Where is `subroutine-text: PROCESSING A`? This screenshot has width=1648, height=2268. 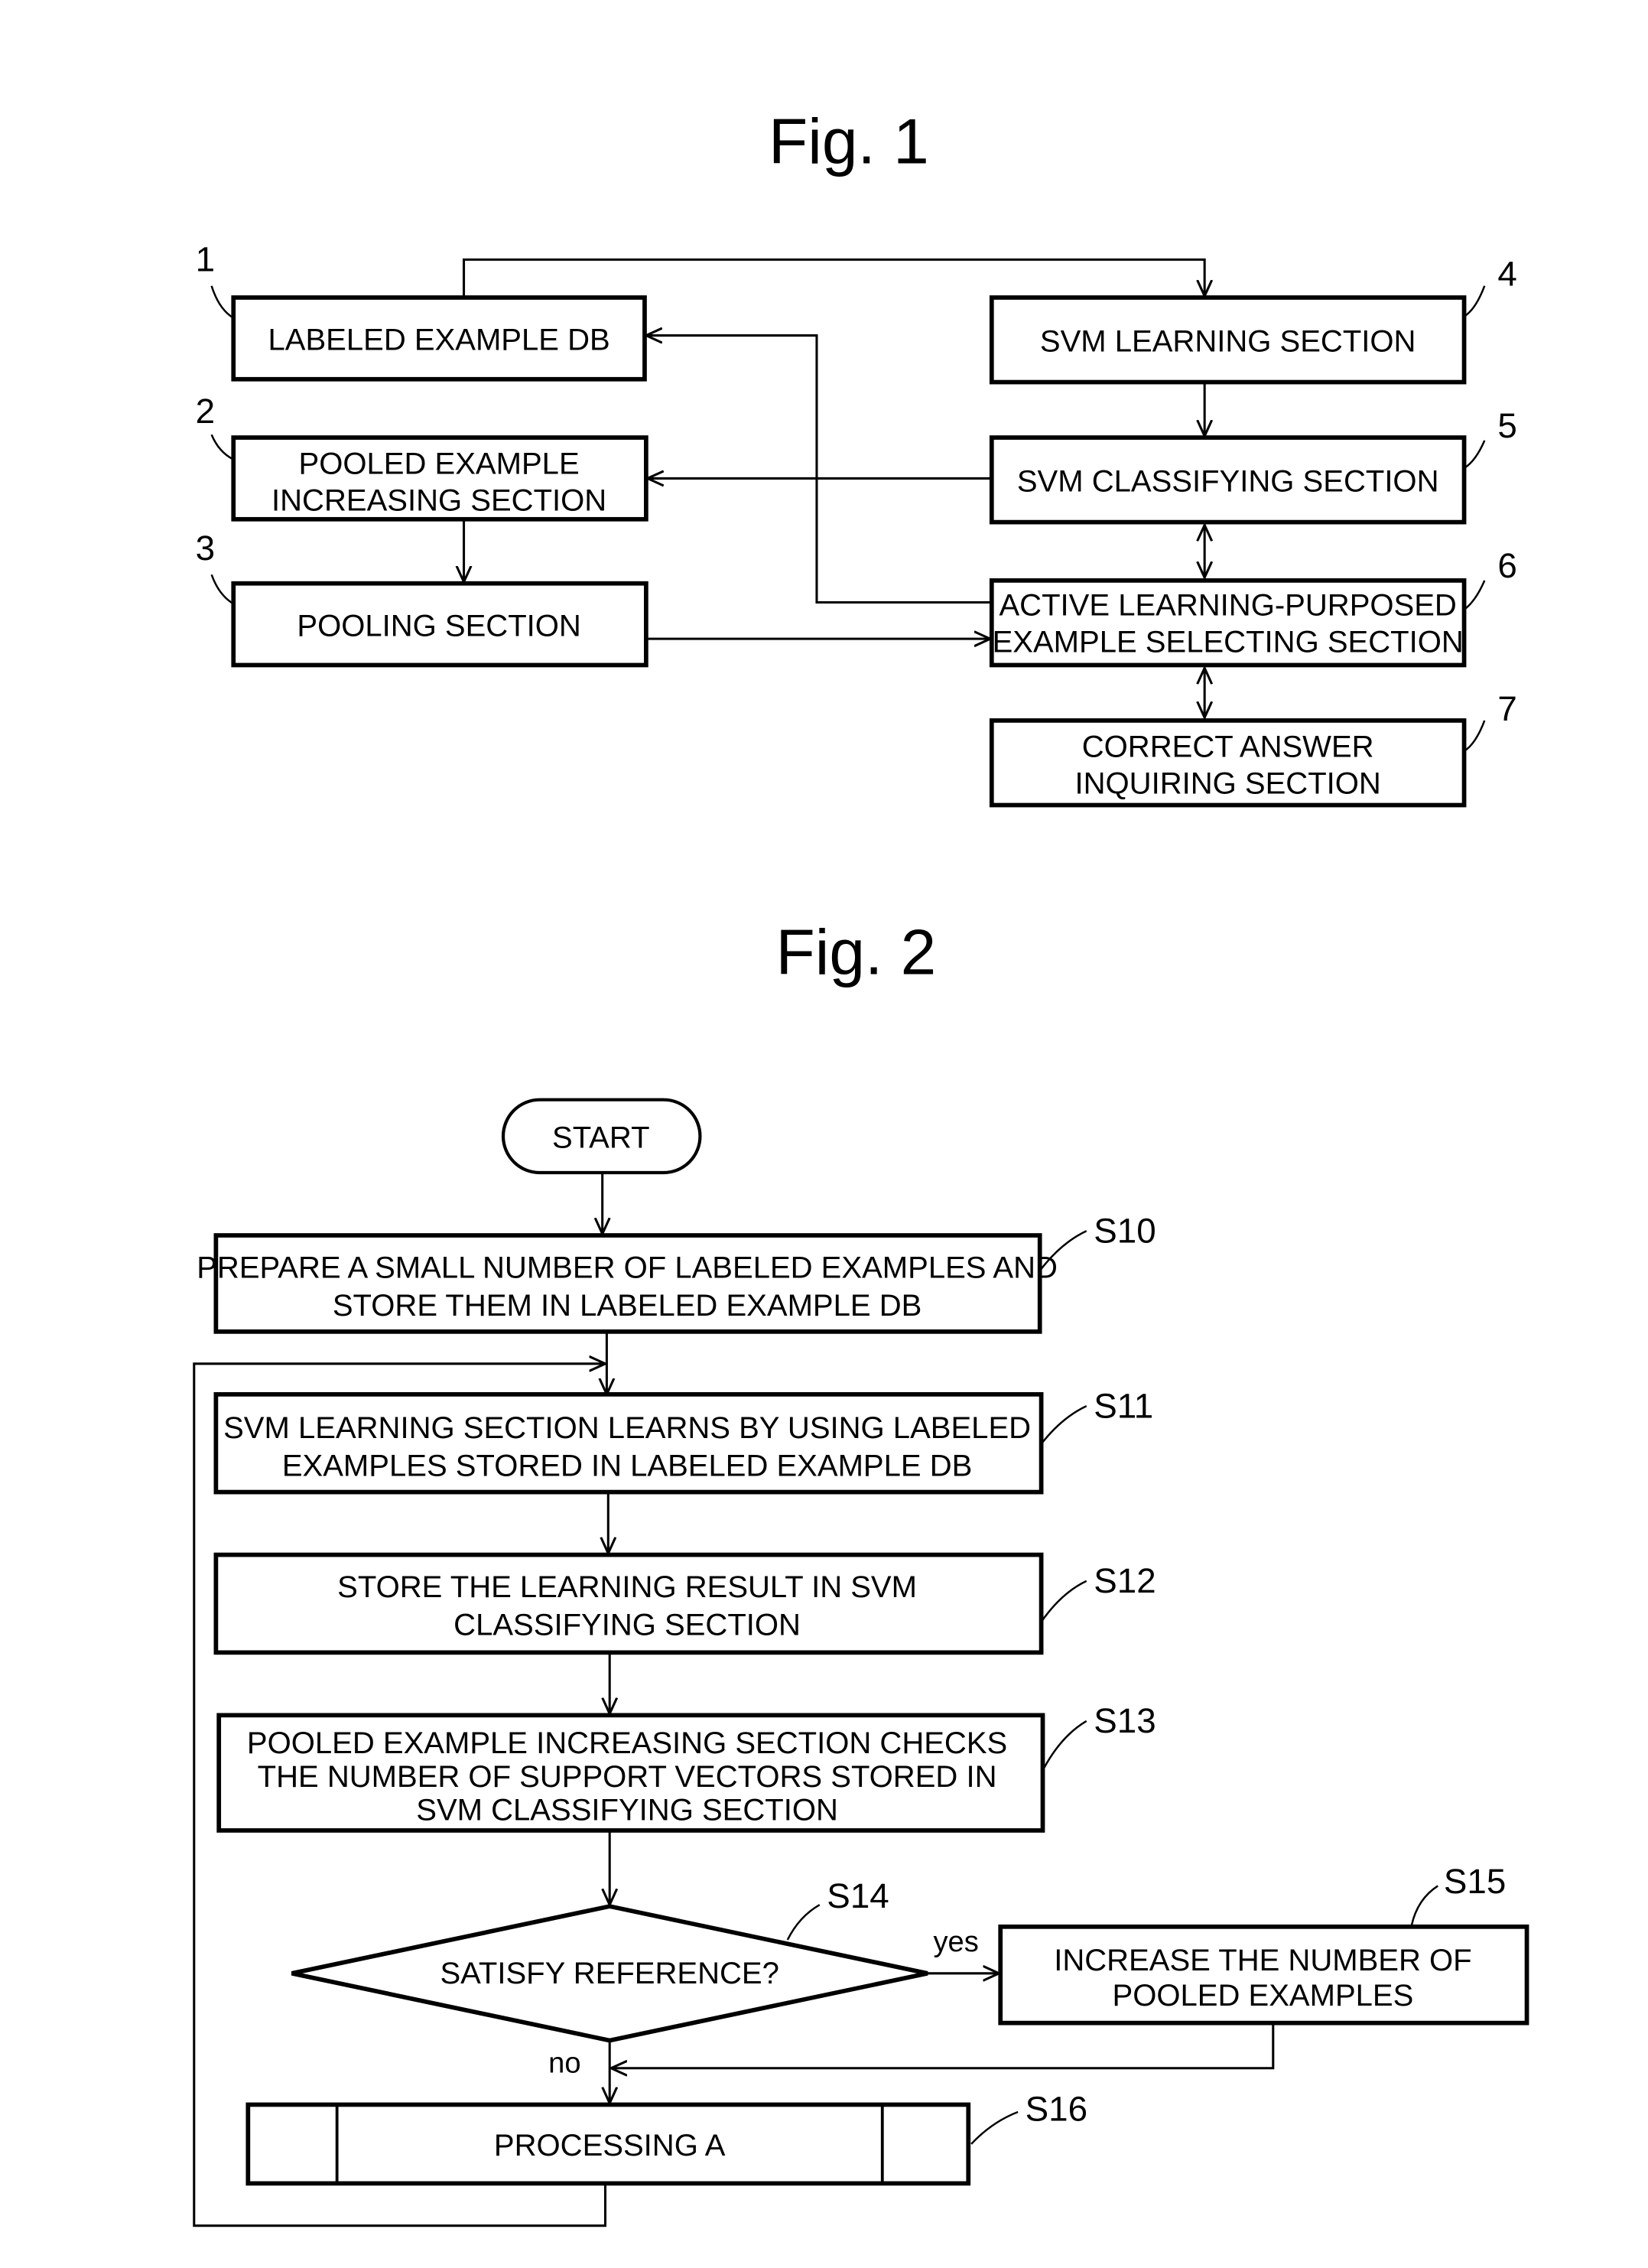 subroutine-text: PROCESSING A is located at coordinates (610, 2145).